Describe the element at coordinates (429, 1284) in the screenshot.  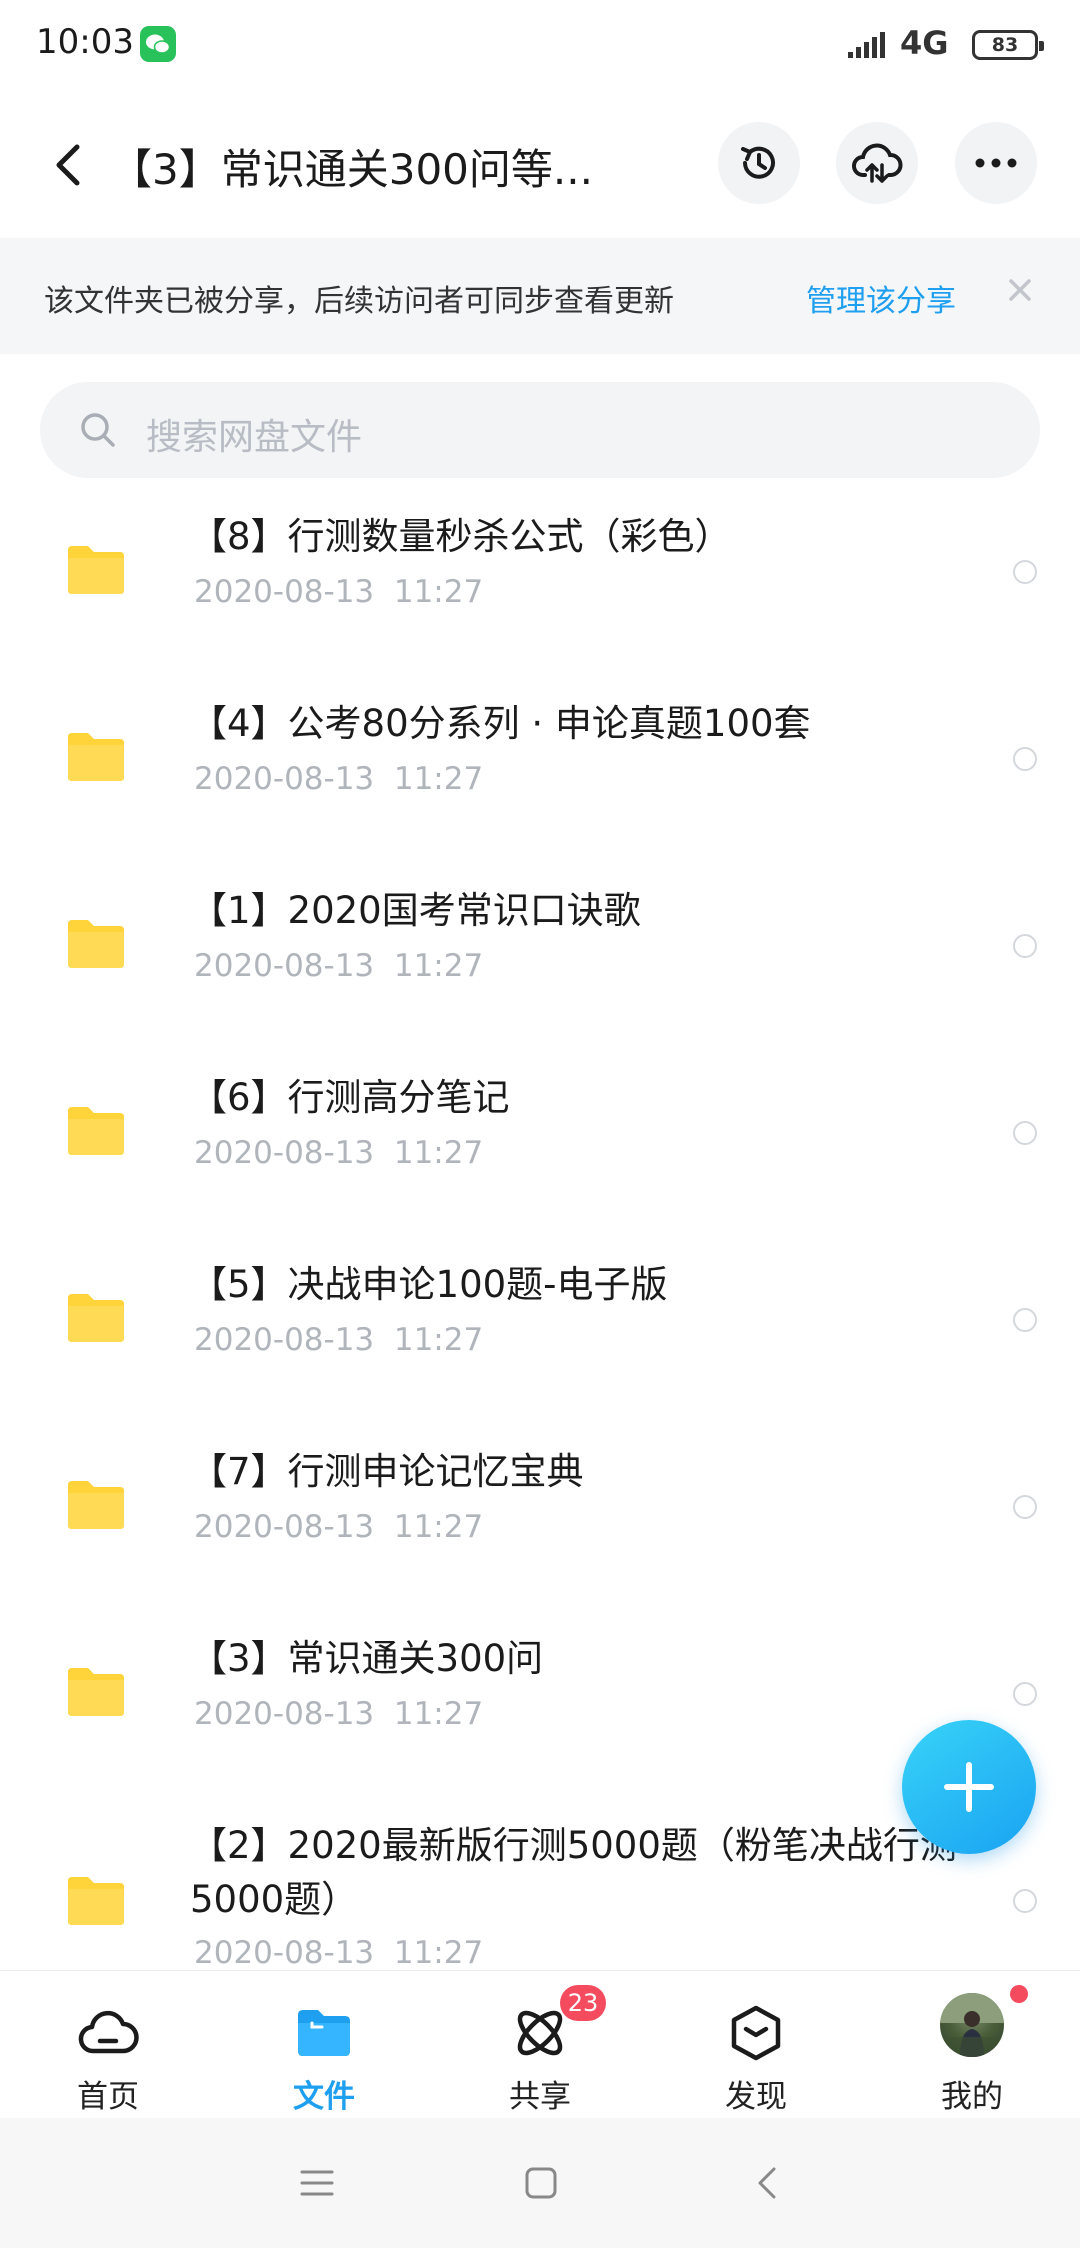
I see `file-name: 【5】决战申论100题-电子版` at that location.